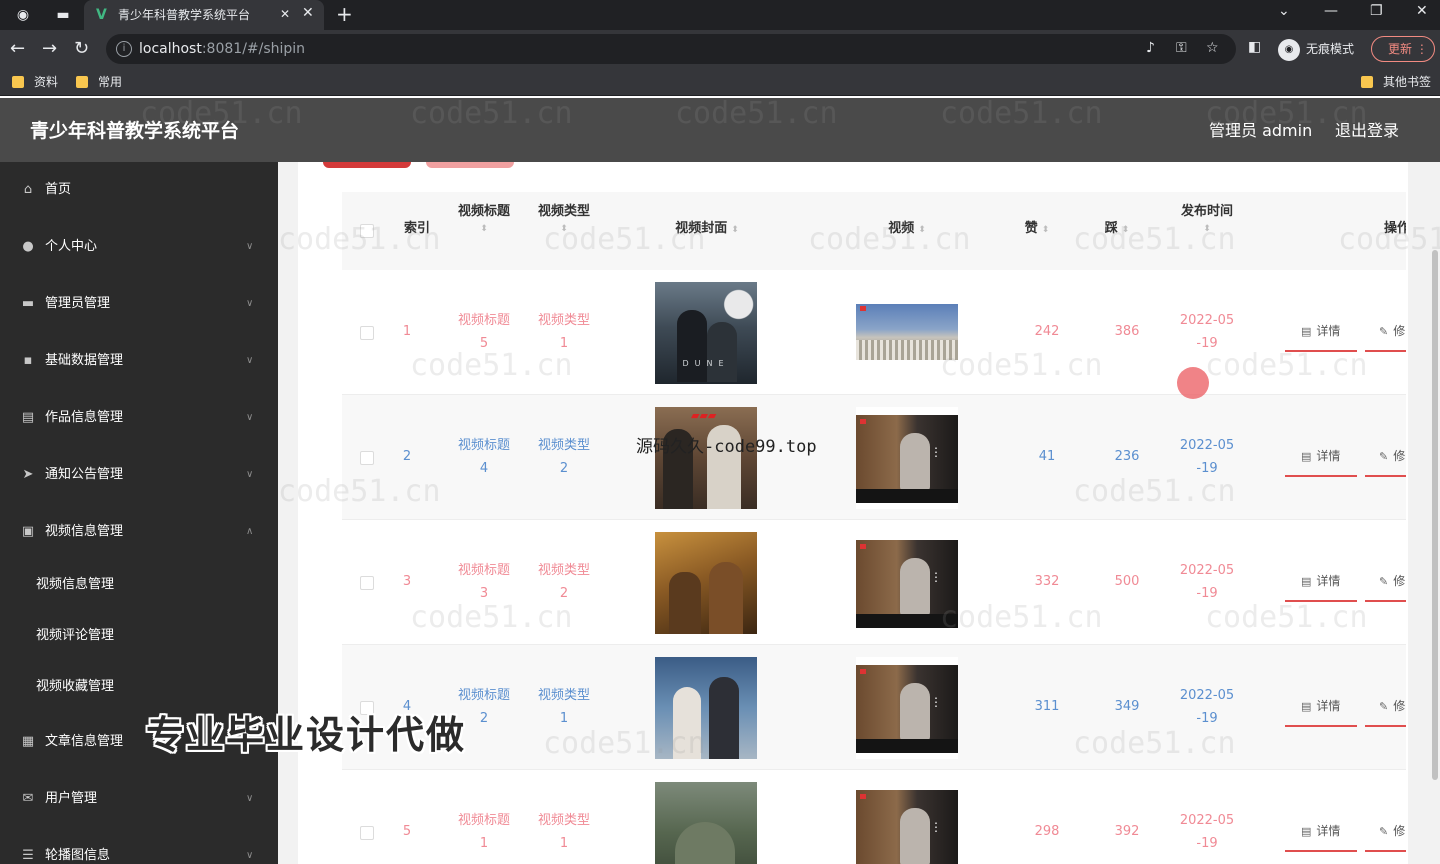  What do you see at coordinates (184, 15) in the screenshot?
I see `tab-title: 青少年科普教学系统平台` at bounding box center [184, 15].